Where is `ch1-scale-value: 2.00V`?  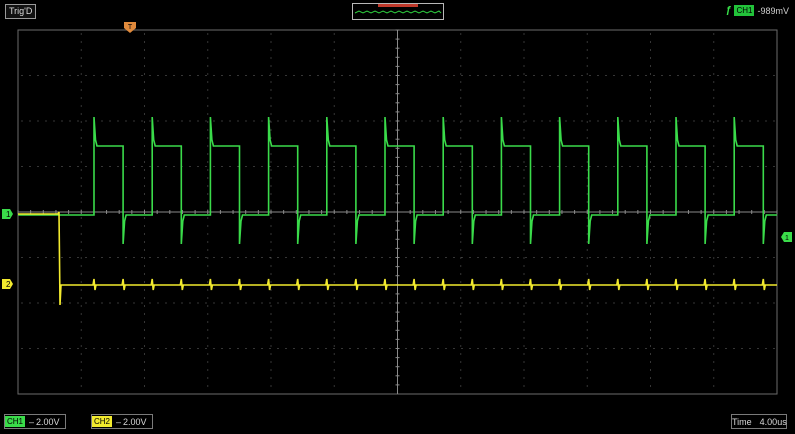 ch1-scale-value: 2.00V is located at coordinates (48, 421).